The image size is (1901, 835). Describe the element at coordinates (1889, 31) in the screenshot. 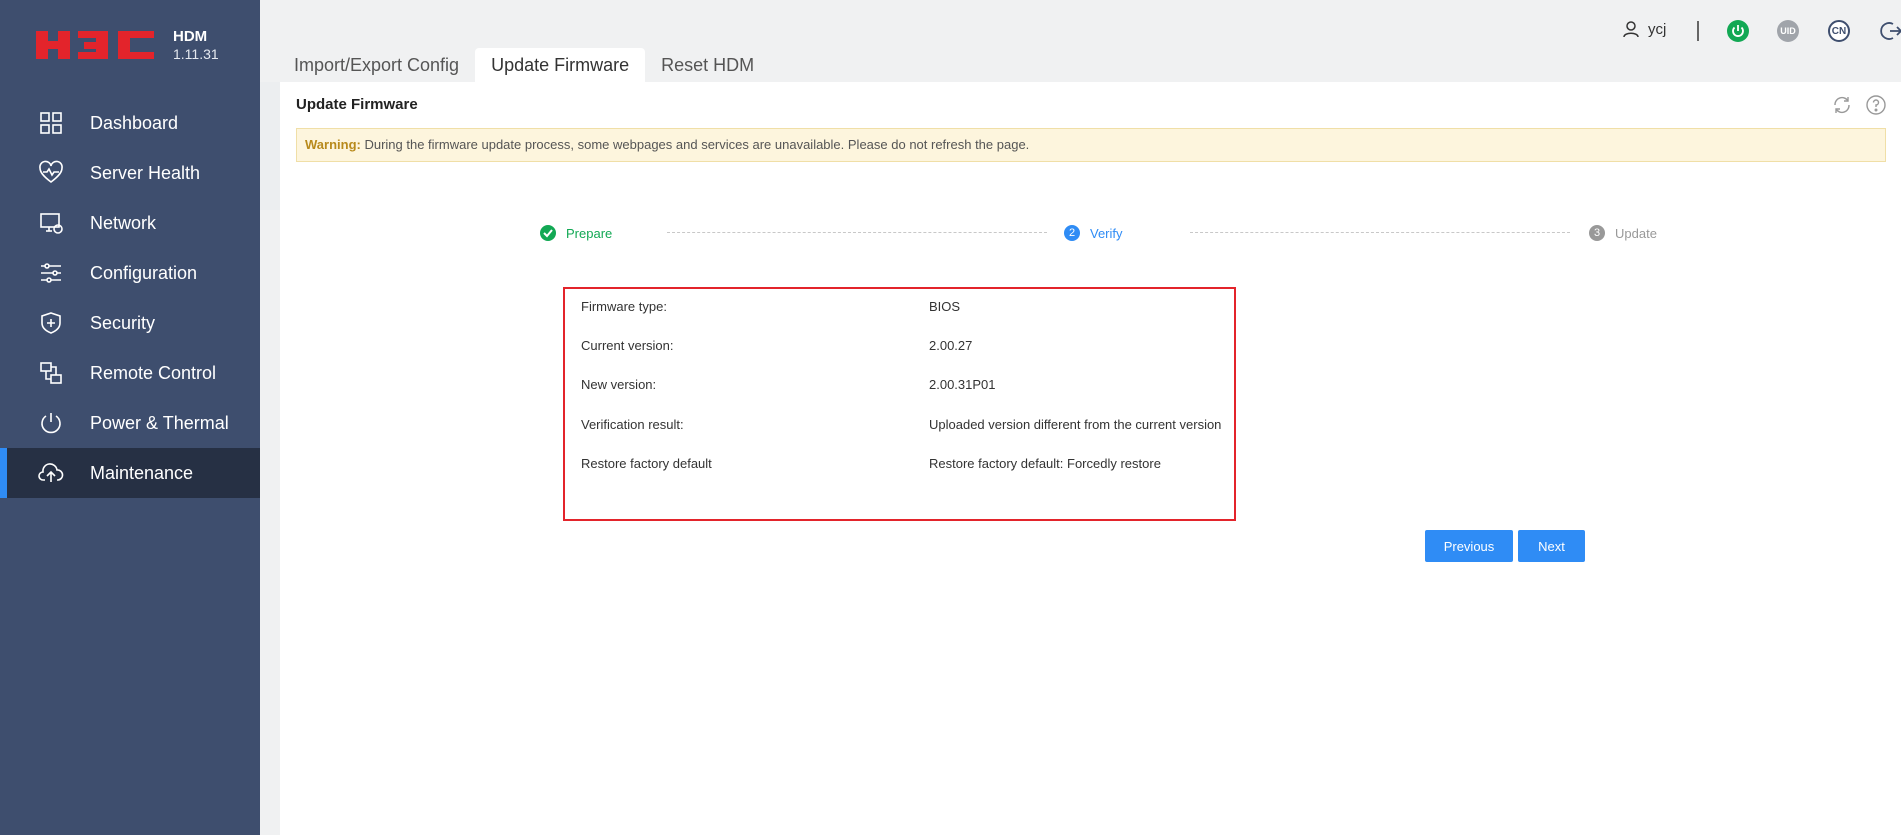

I see `logout-icon` at that location.